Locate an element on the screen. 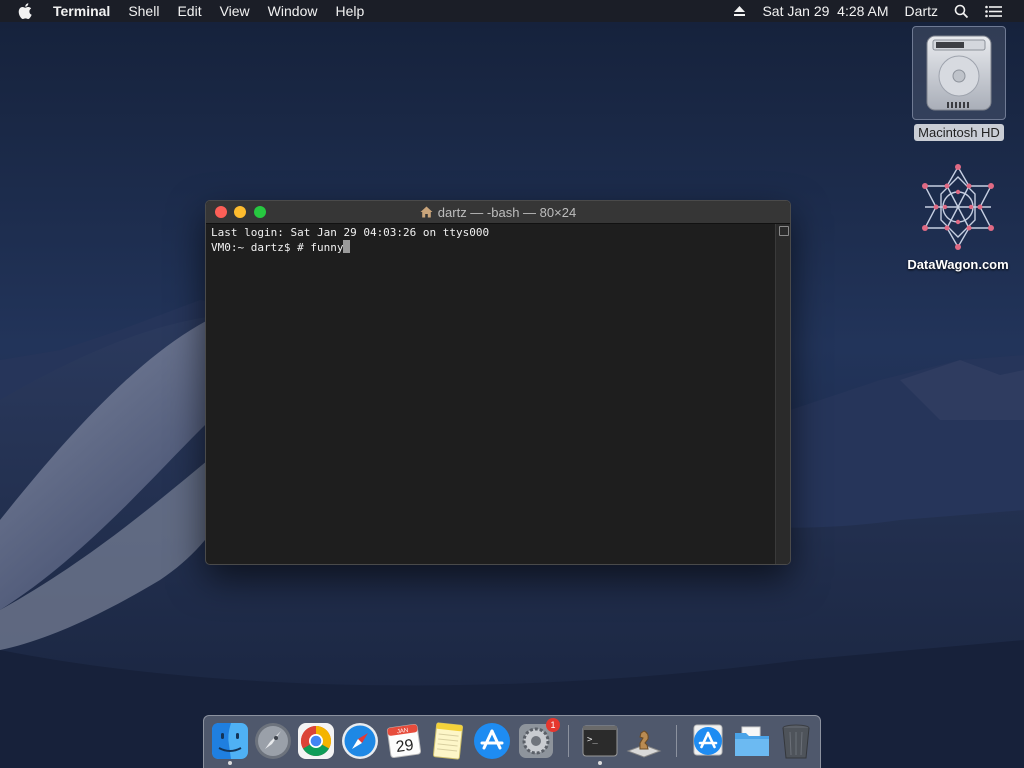 This screenshot has height=768, width=1024. dock-calendar: JAN 29 is located at coordinates (404, 741).